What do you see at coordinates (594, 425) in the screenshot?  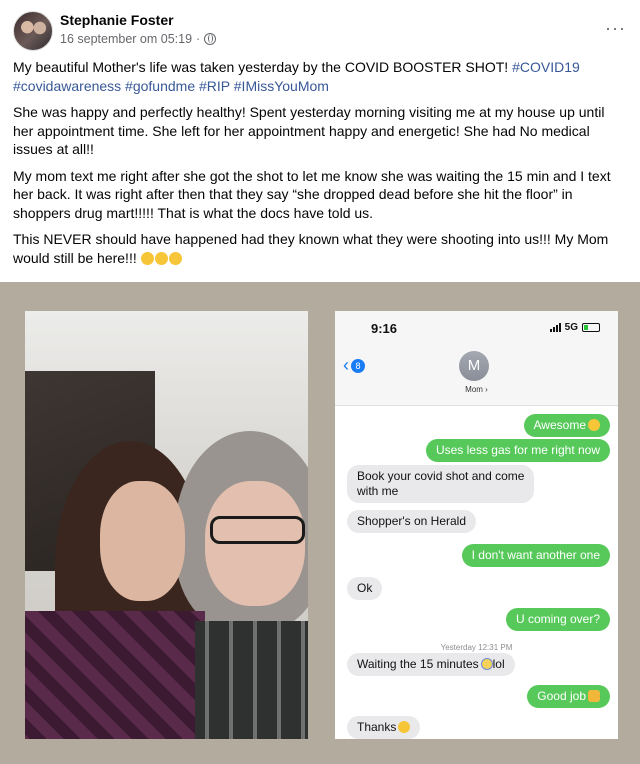 I see `grin-emoji-icon` at bounding box center [594, 425].